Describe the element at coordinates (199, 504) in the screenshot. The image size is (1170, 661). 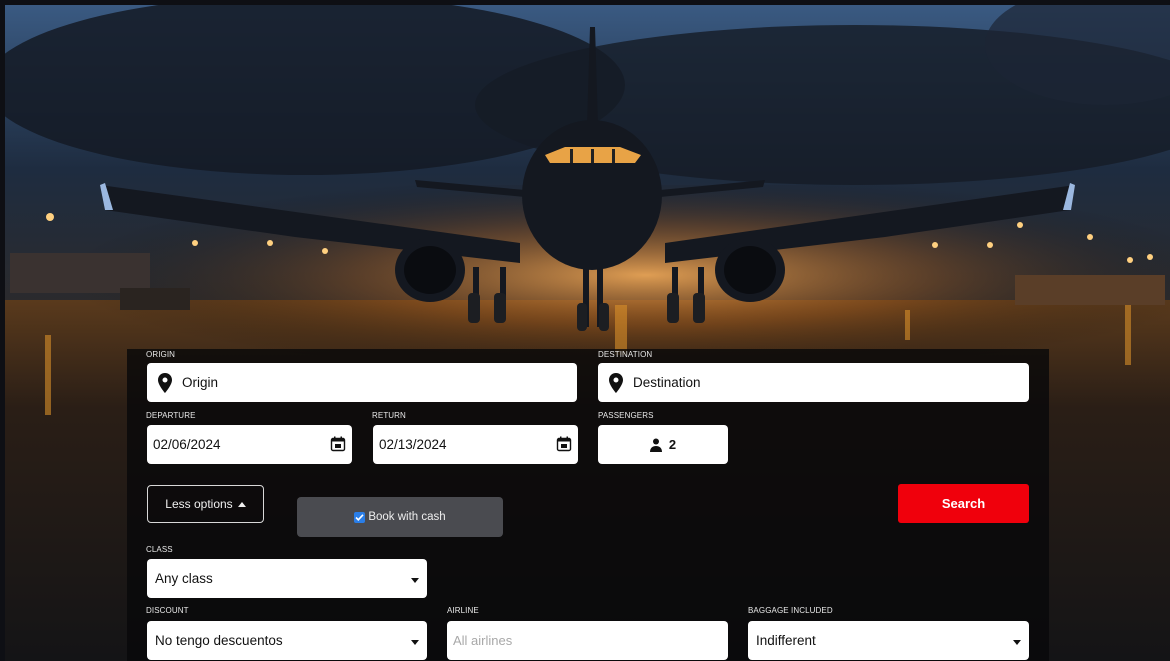
I see `less-options-label: Less options` at that location.